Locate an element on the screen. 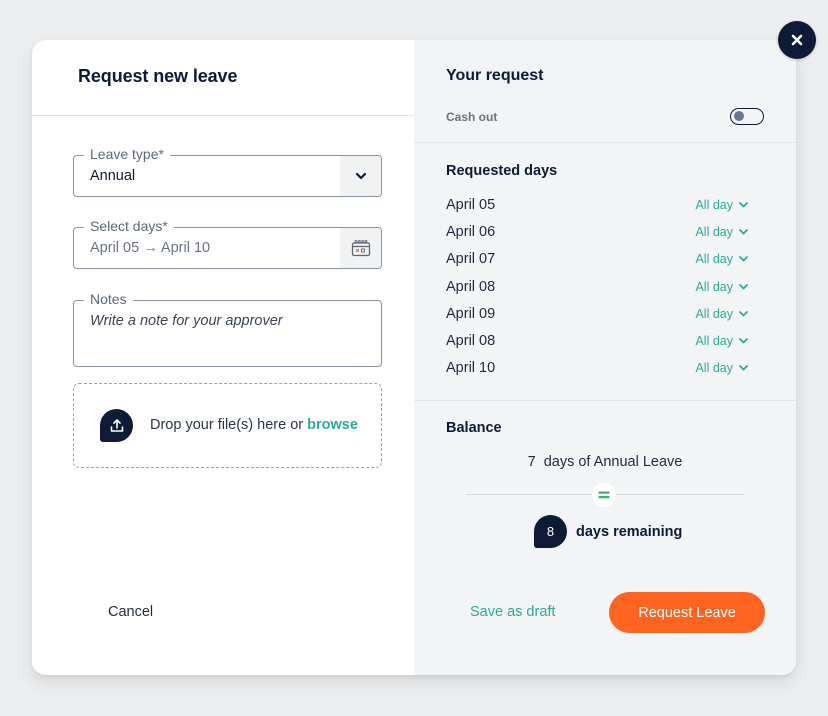 This screenshot has width=828, height=716. leave-type-label: Leave type* is located at coordinates (127, 154).